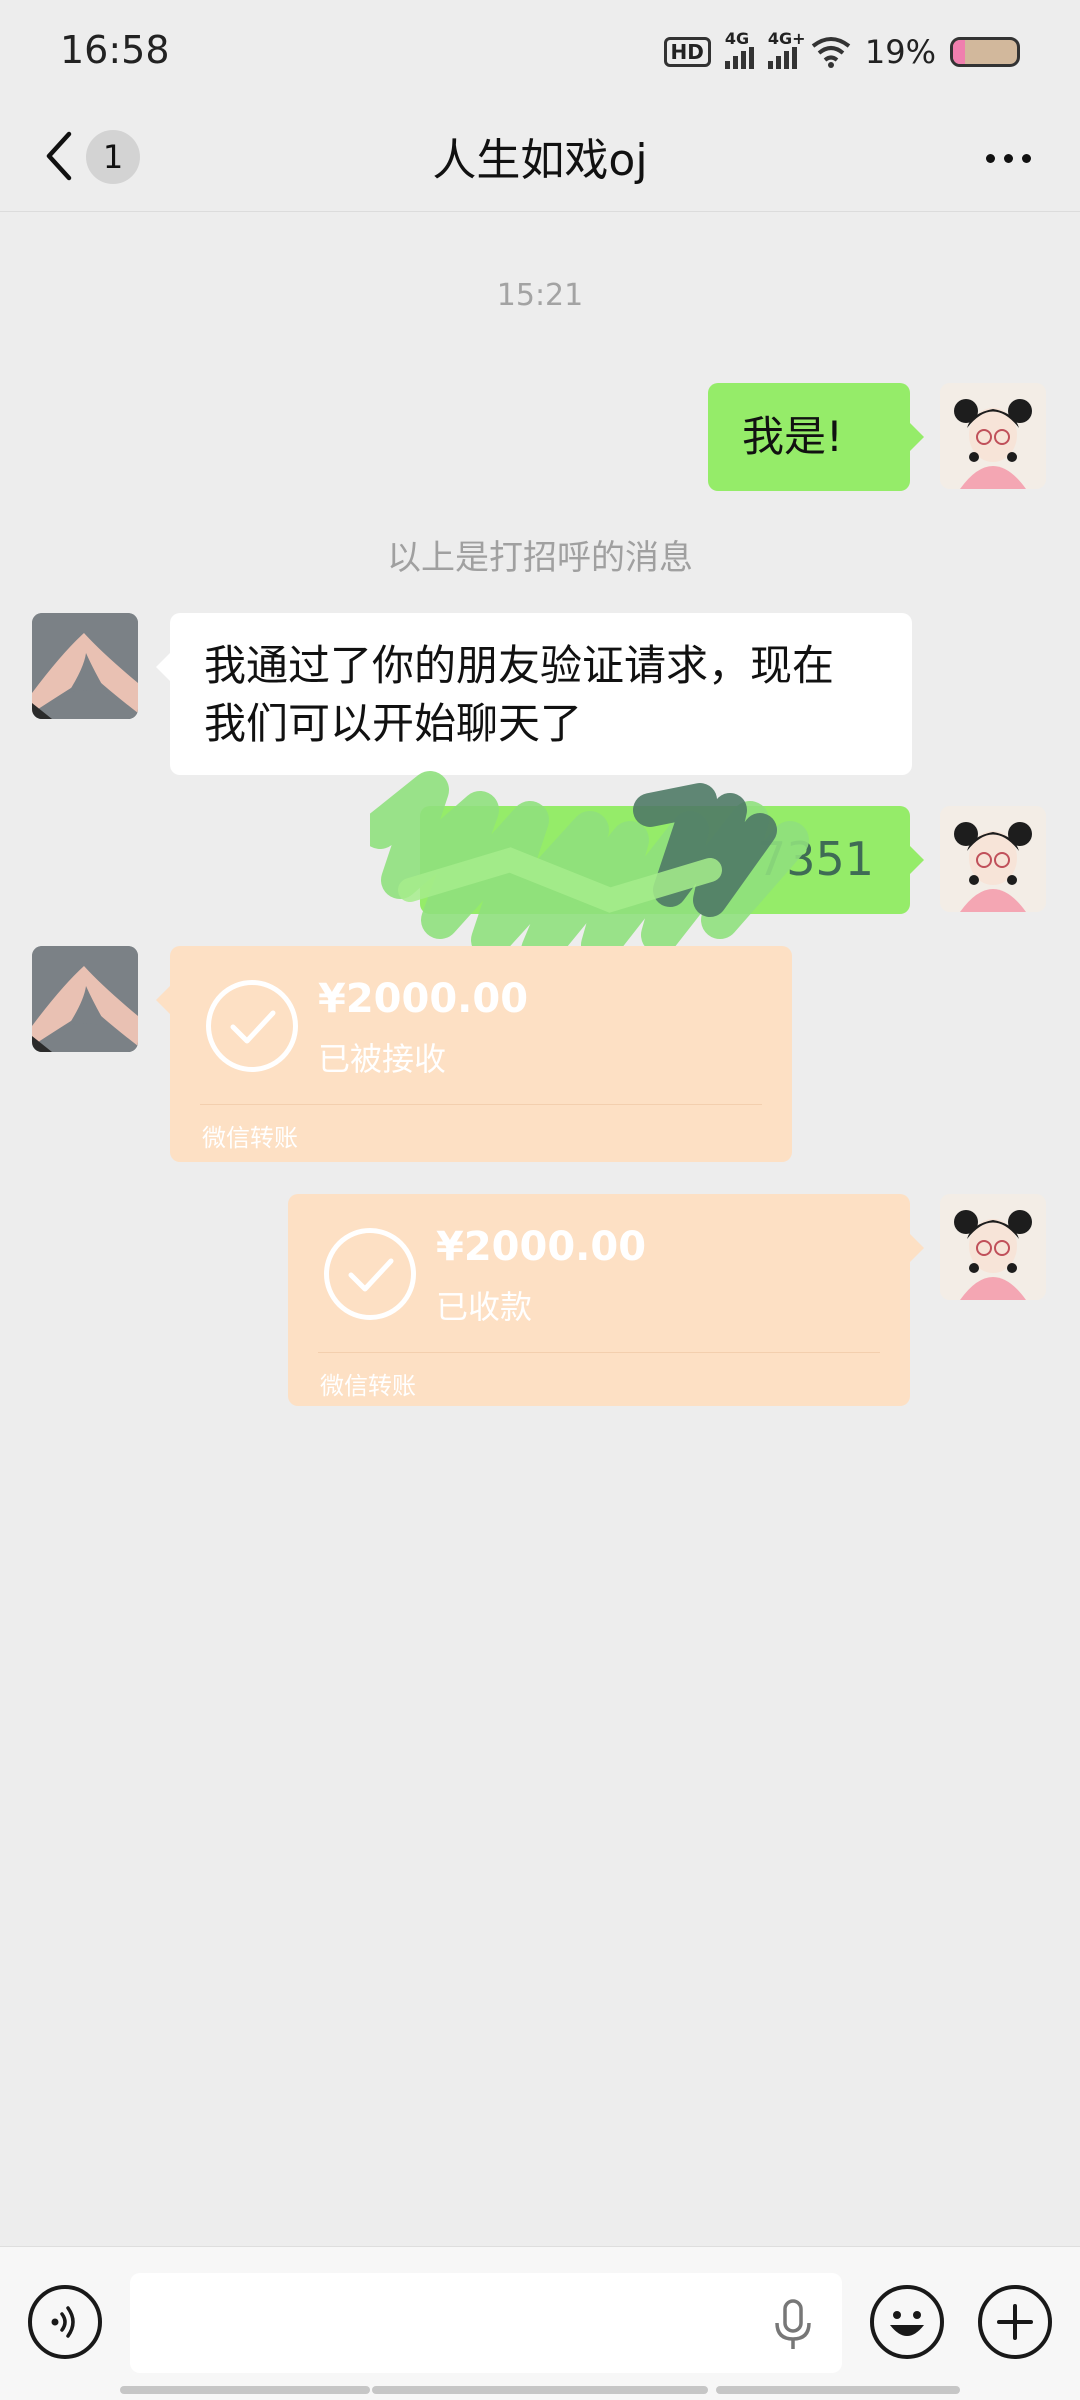 This screenshot has height=2400, width=1080. I want to click on emoji-icon, so click(907, 2323).